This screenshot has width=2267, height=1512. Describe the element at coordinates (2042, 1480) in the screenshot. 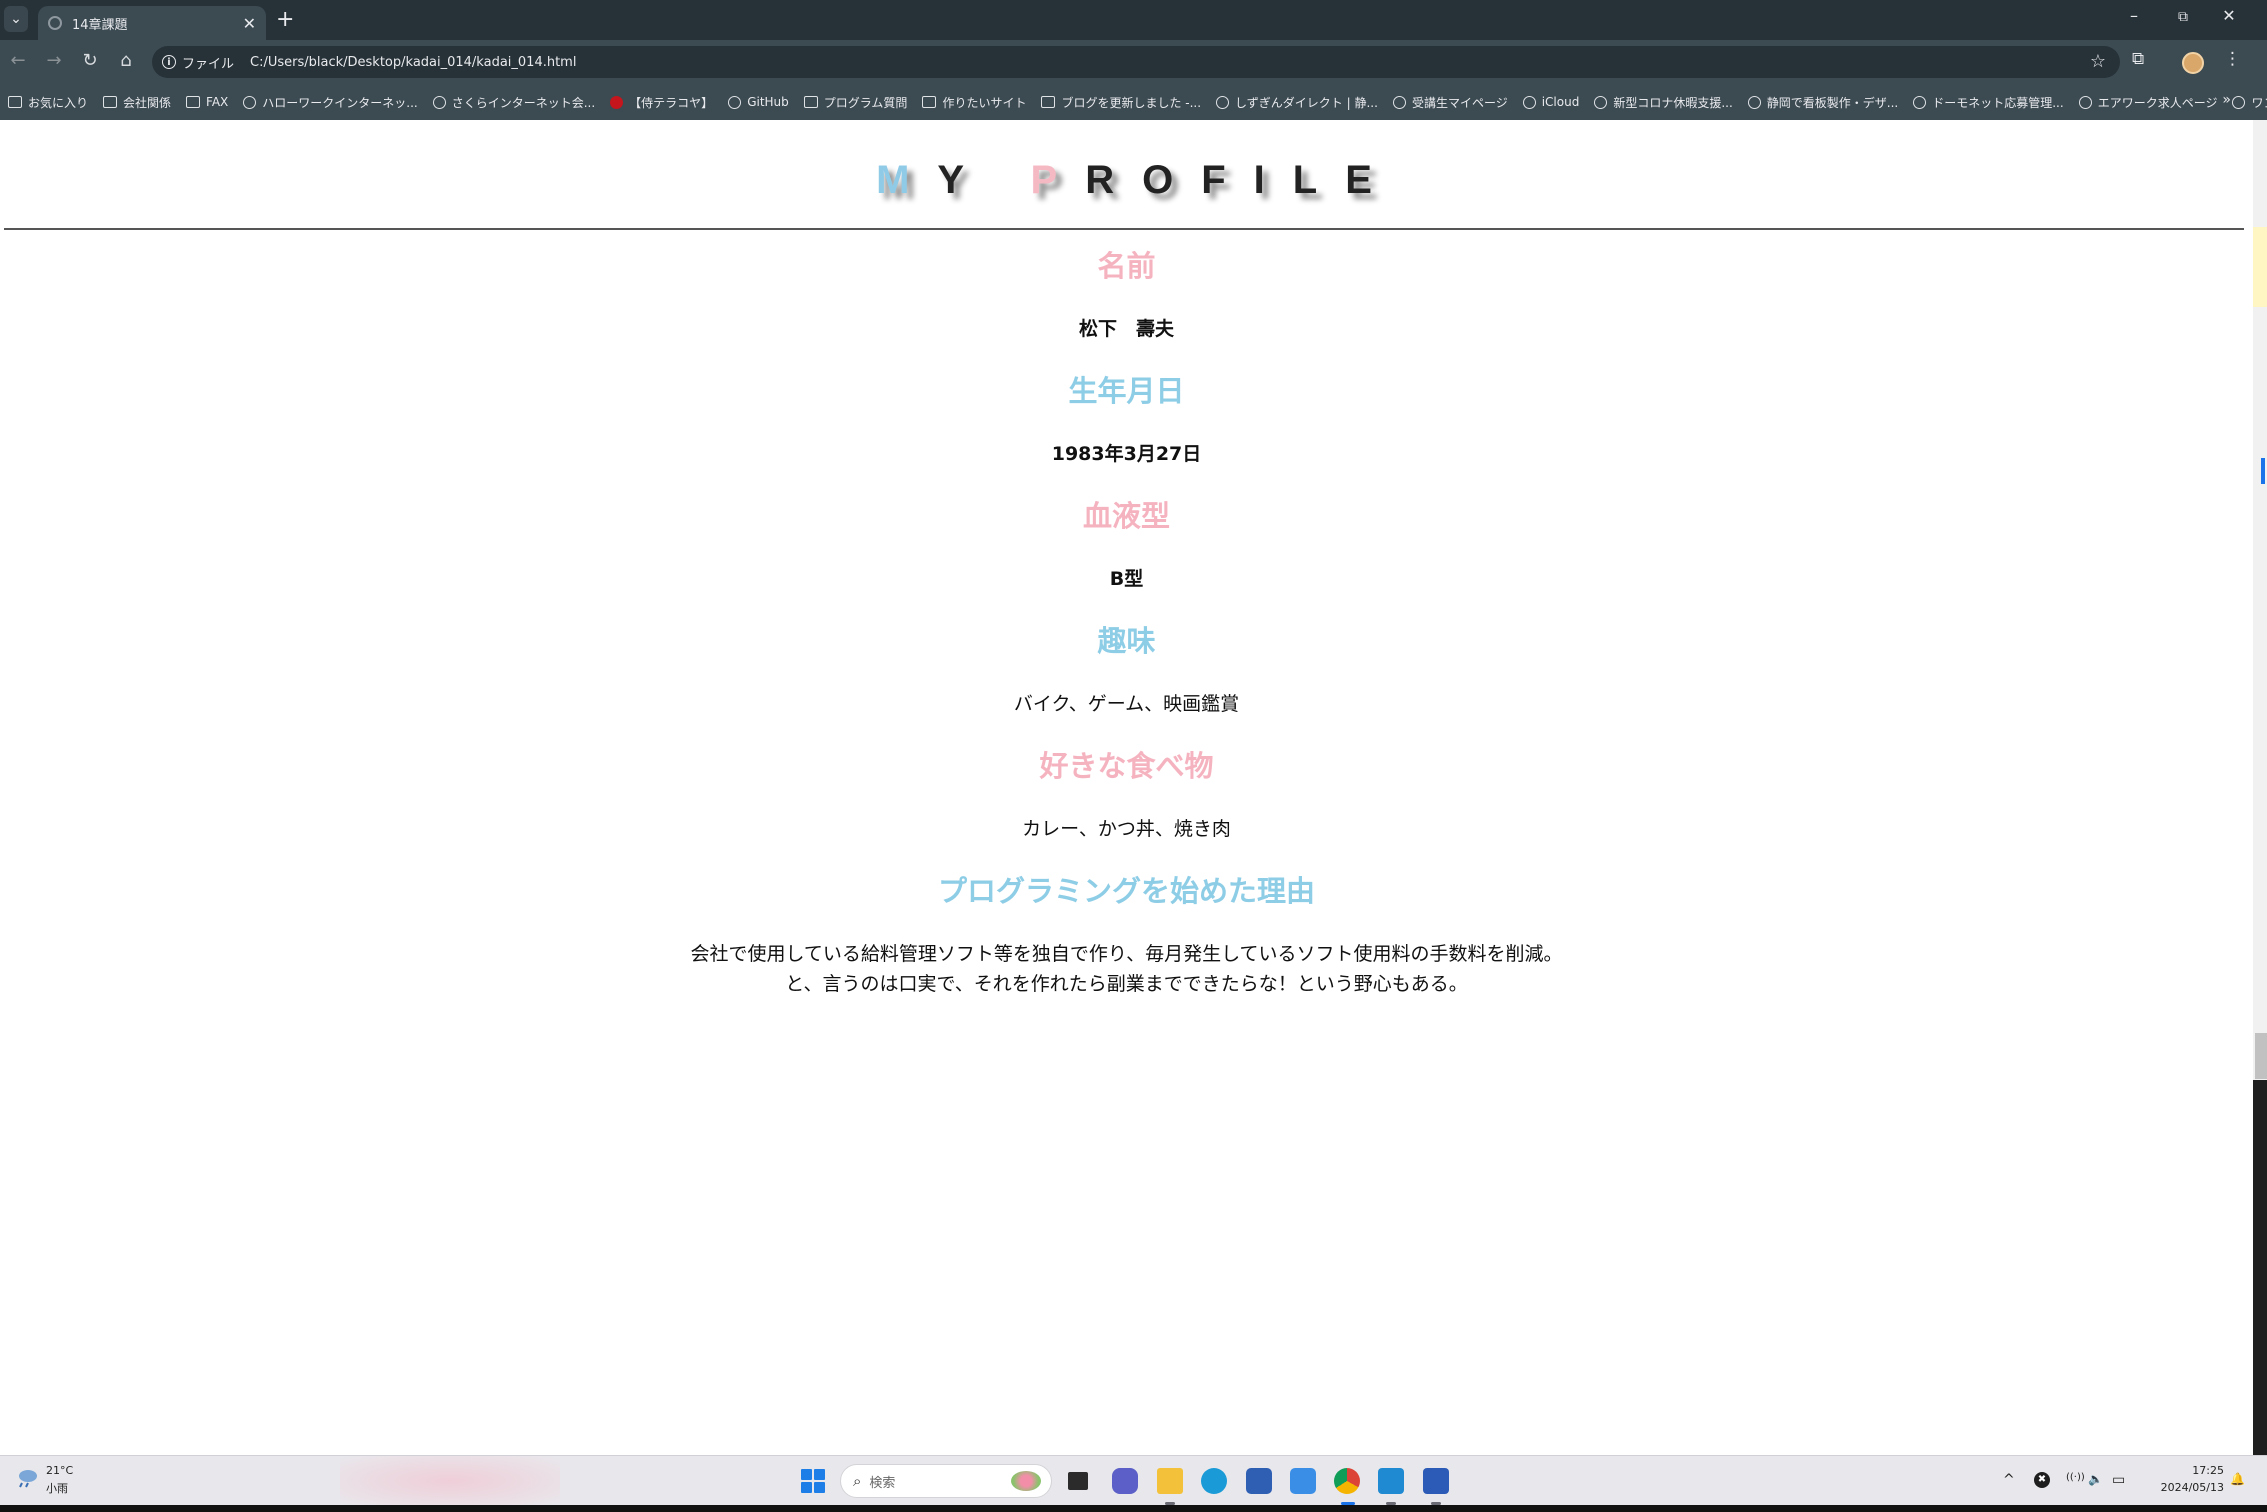

I see `tray-app-icon: ✖` at that location.